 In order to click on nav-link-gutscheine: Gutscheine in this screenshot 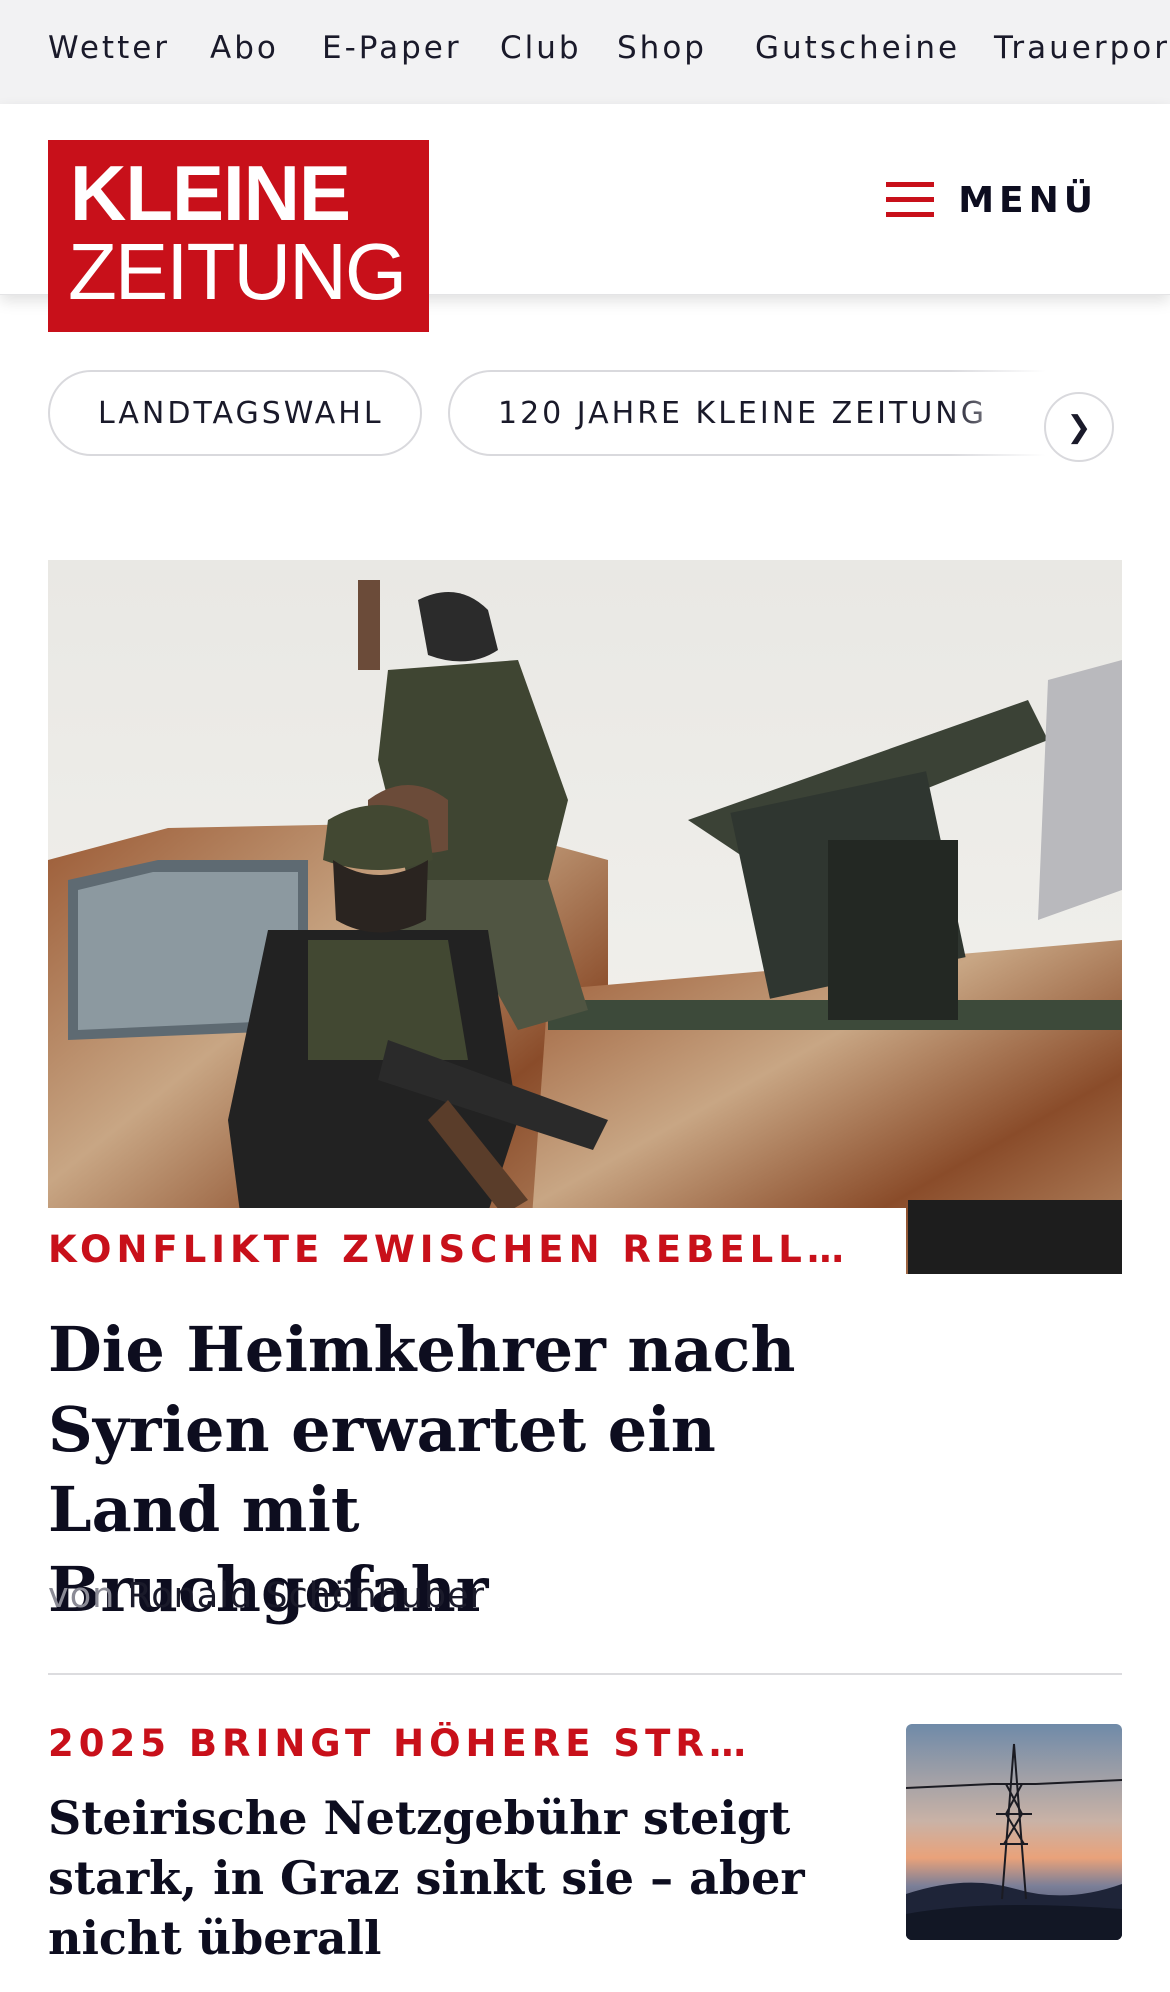, I will do `click(857, 48)`.